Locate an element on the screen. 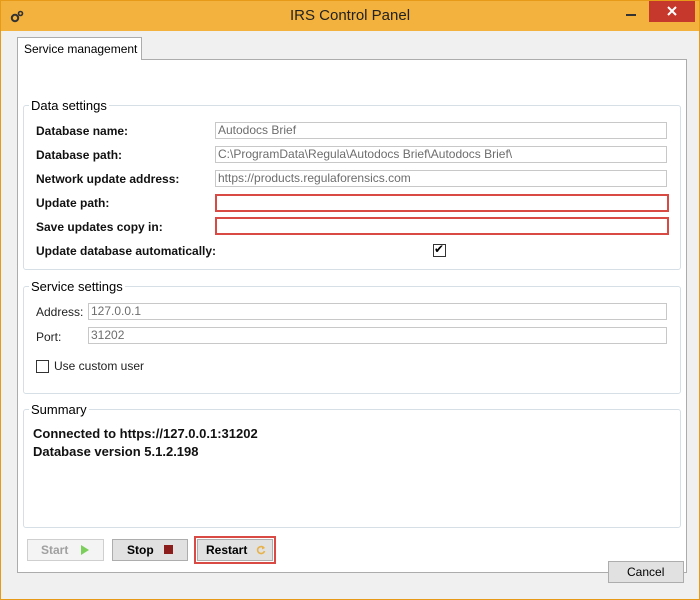 The image size is (700, 600). address-field: 127.0.0.1 is located at coordinates (377, 311).